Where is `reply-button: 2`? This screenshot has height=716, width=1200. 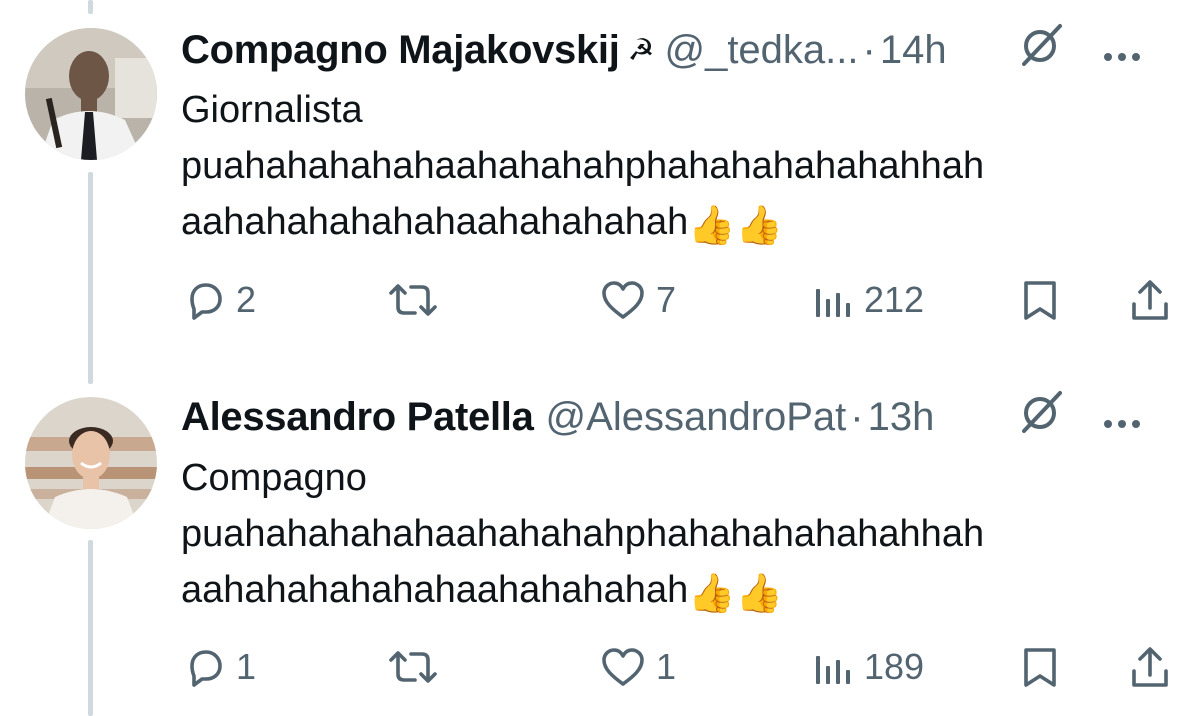 reply-button: 2 is located at coordinates (220, 300).